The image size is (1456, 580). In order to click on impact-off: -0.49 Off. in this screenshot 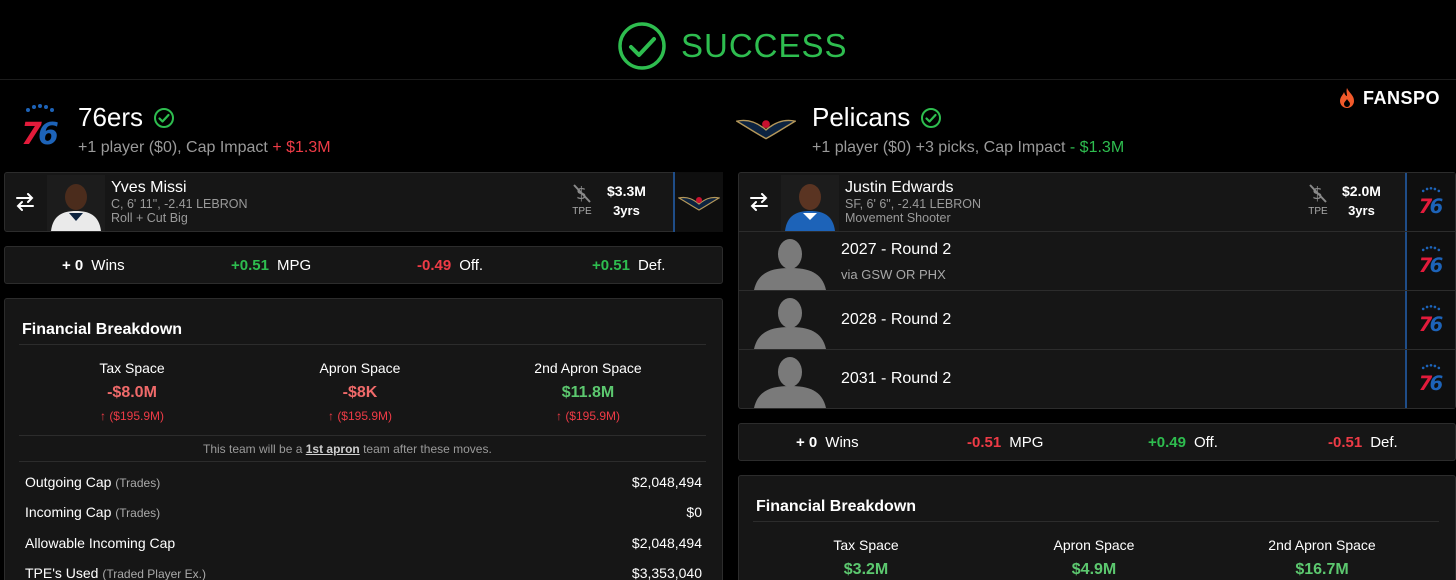, I will do `click(450, 265)`.